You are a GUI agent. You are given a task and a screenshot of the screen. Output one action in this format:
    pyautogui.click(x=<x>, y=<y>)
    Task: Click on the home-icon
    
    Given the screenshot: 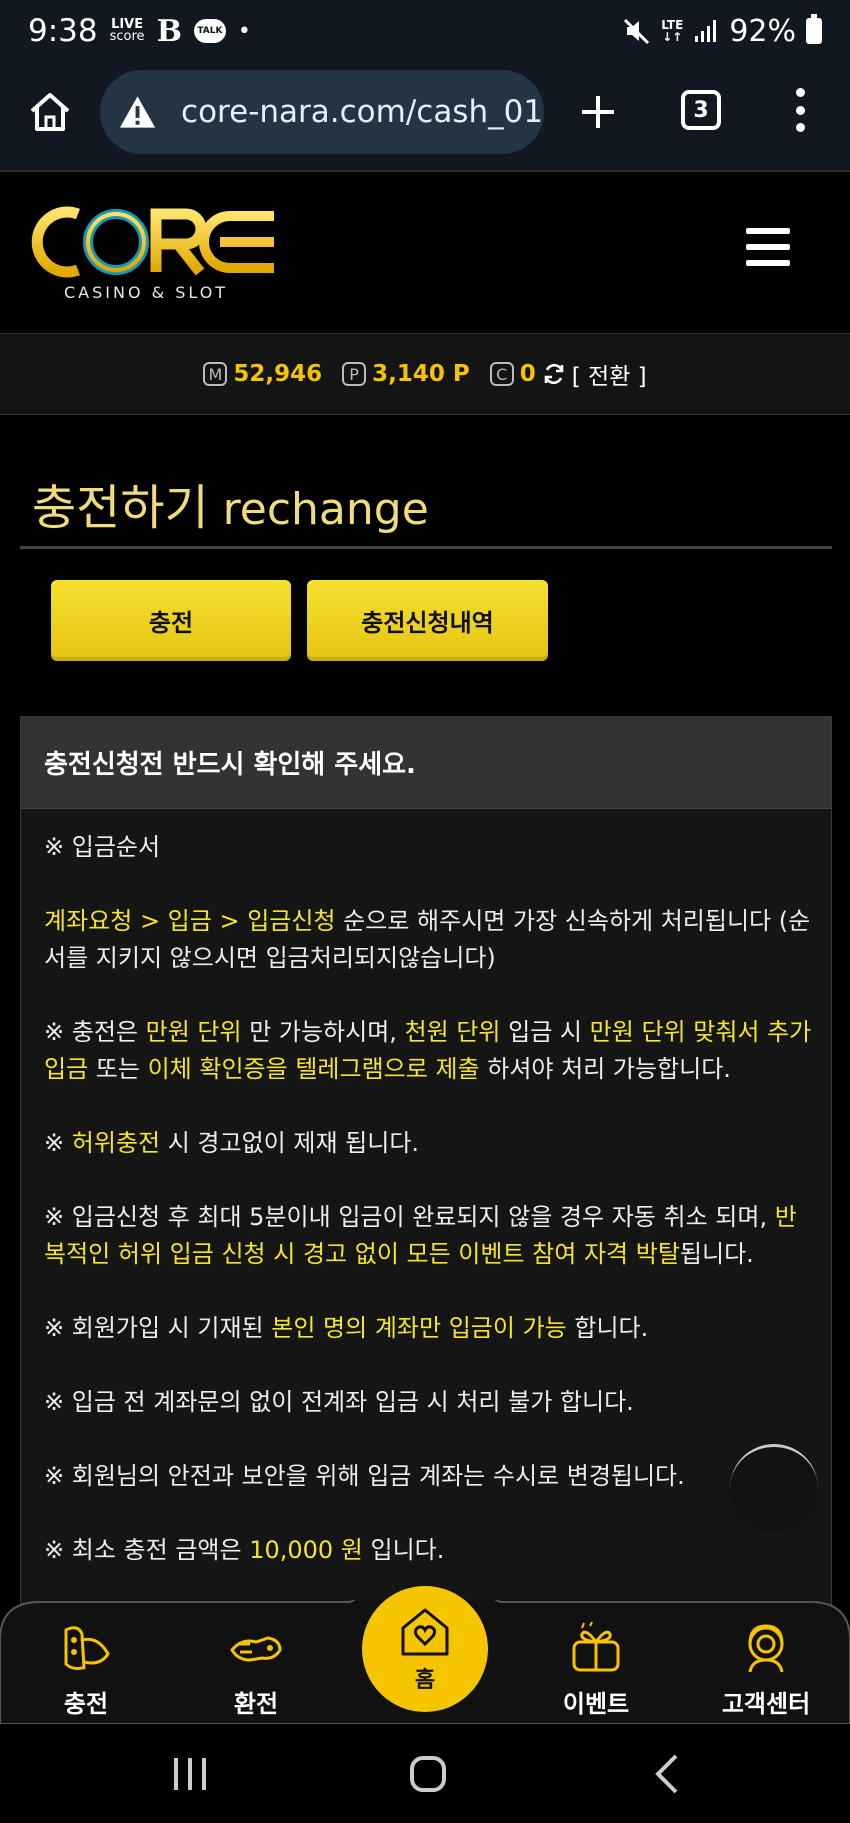 What is the action you would take?
    pyautogui.click(x=50, y=112)
    